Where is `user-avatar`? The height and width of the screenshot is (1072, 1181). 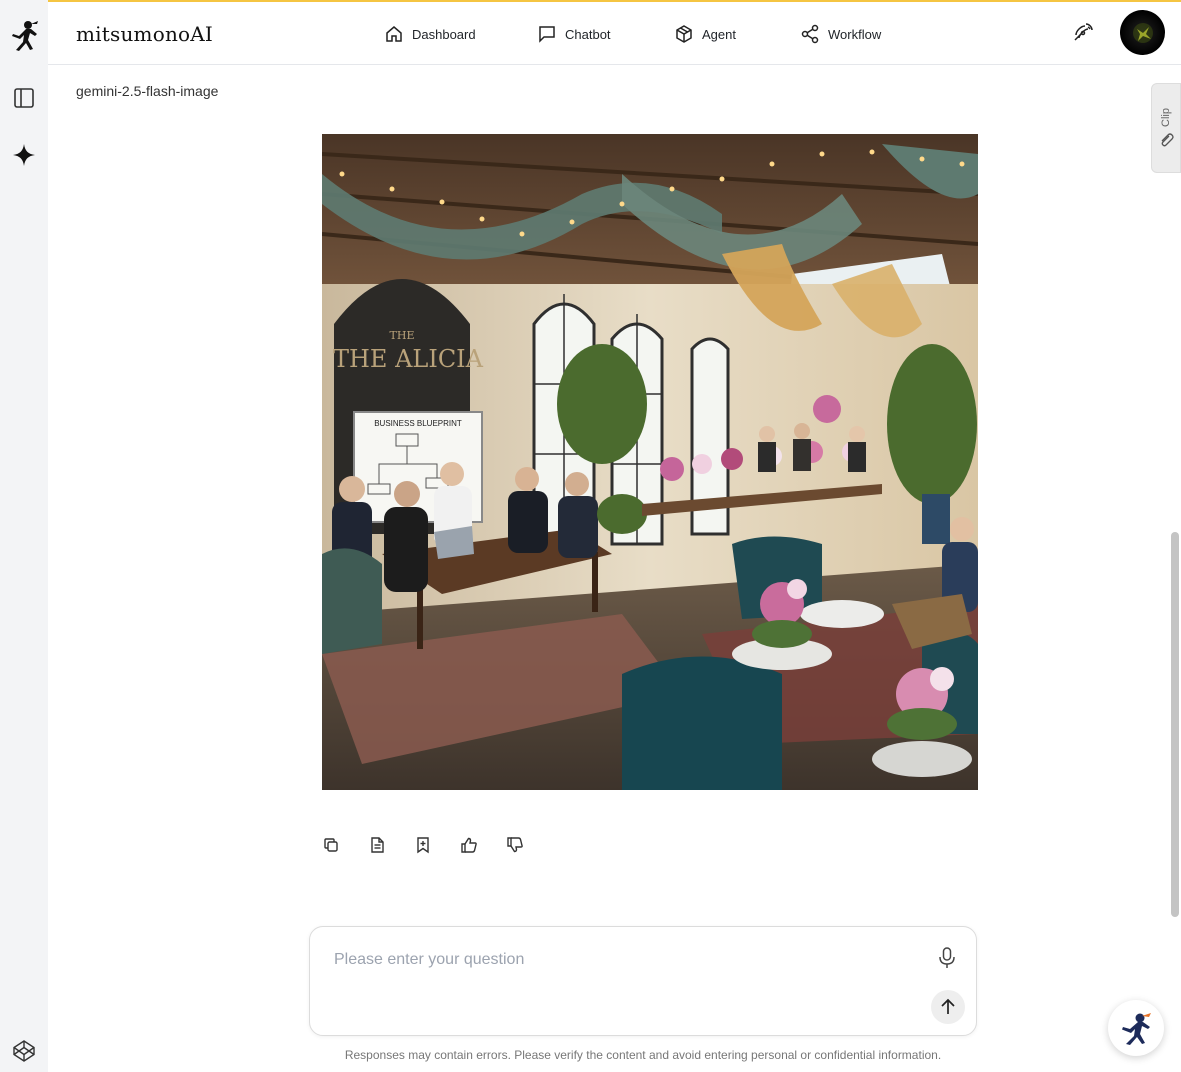 user-avatar is located at coordinates (1142, 32).